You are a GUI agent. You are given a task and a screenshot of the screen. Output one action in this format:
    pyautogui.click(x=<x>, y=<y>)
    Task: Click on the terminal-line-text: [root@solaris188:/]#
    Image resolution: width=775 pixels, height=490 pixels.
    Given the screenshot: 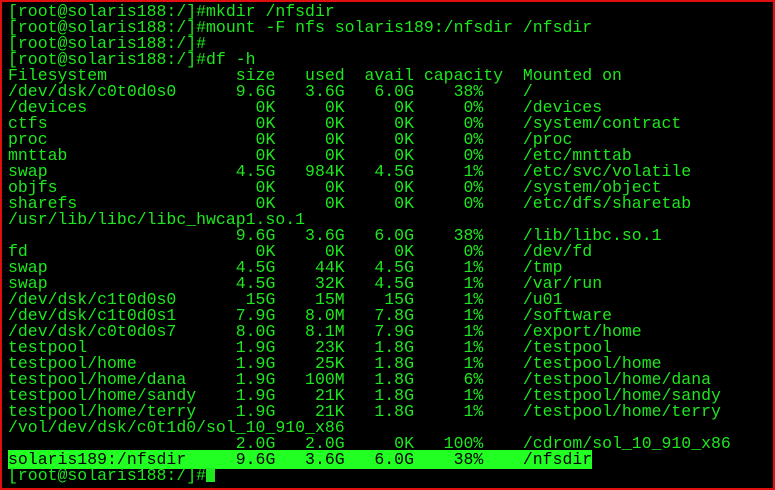 What is the action you would take?
    pyautogui.click(x=107, y=475)
    